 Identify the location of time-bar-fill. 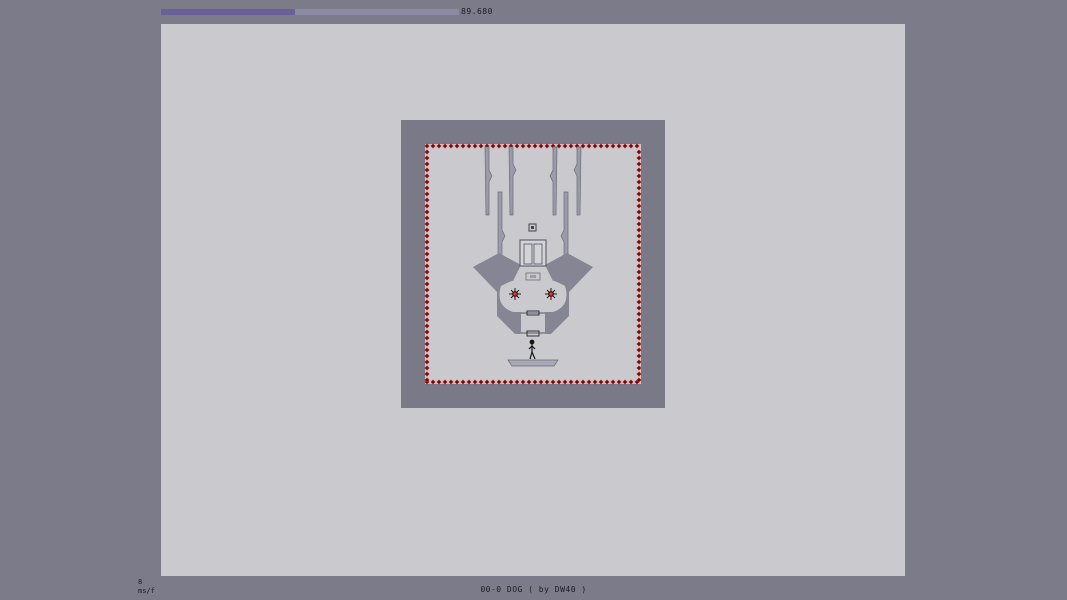
(228, 12).